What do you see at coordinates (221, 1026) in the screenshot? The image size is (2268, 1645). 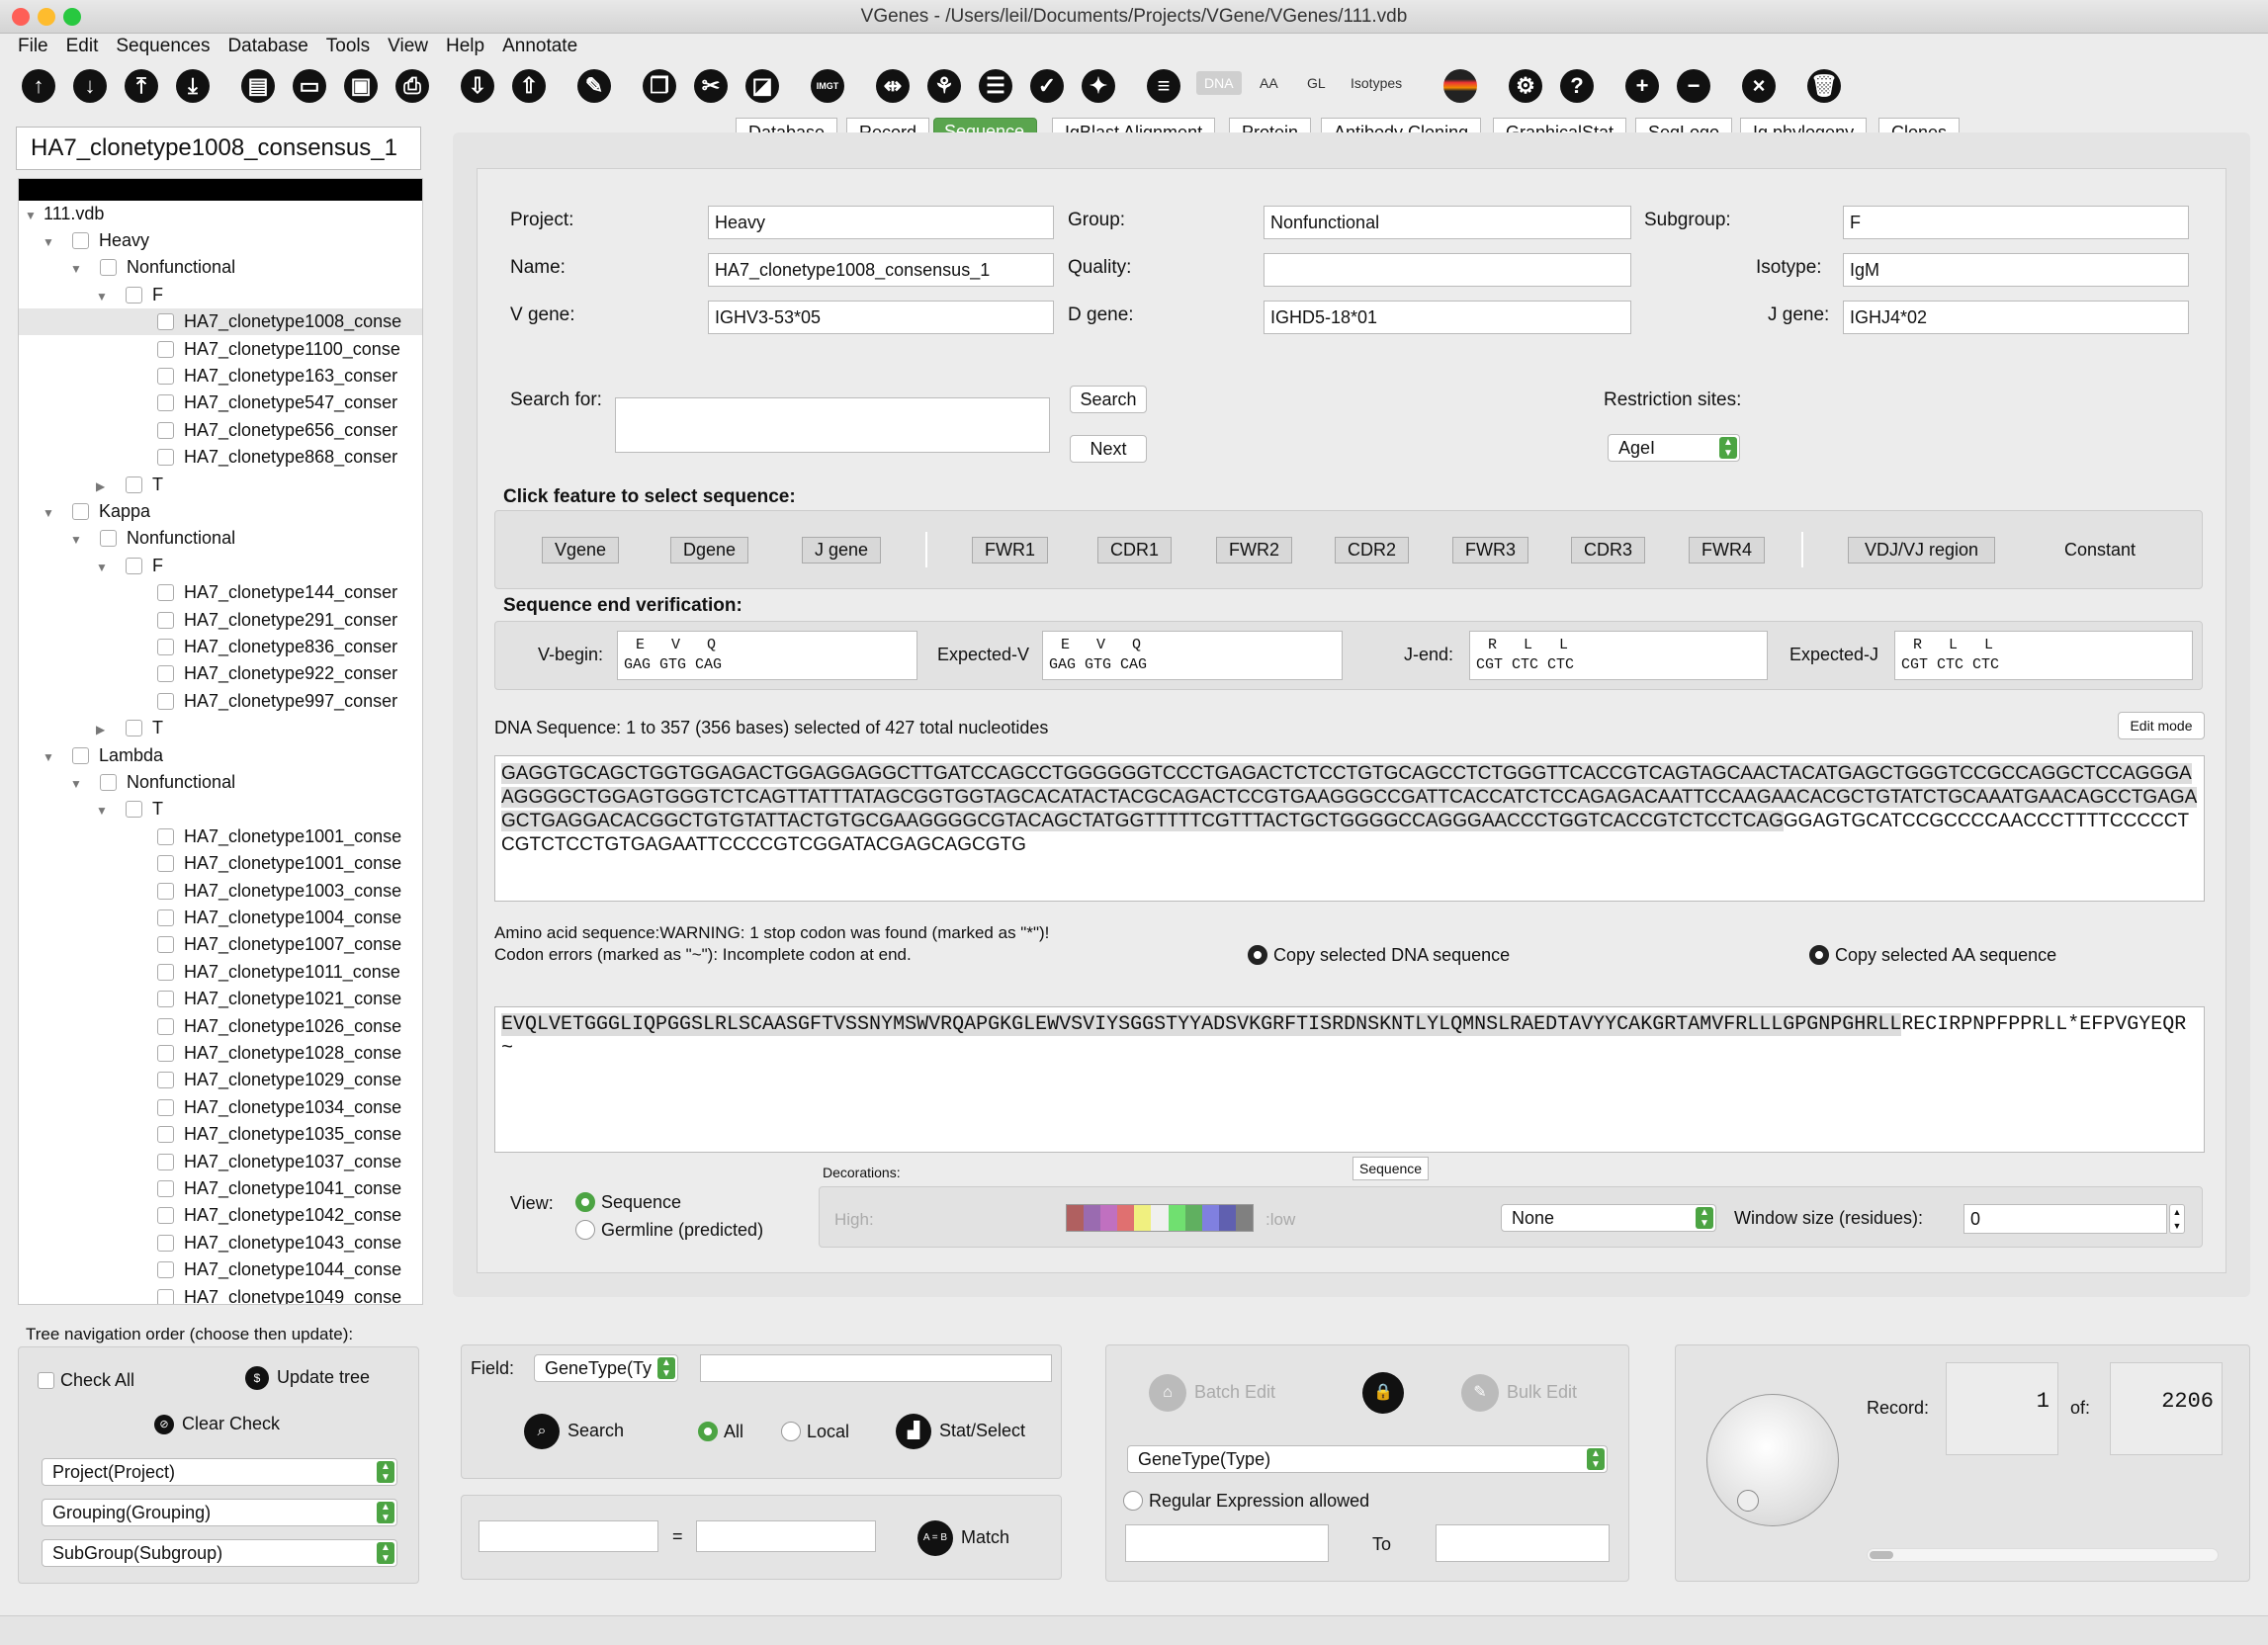 I see `tree-node: HA7_clonetype1026_conse` at bounding box center [221, 1026].